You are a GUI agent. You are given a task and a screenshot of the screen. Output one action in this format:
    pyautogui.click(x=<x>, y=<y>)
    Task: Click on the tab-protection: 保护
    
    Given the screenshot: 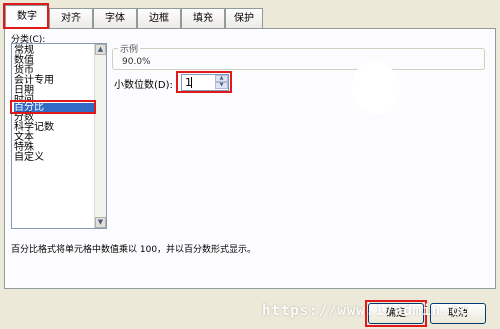 What is the action you would take?
    pyautogui.click(x=244, y=18)
    